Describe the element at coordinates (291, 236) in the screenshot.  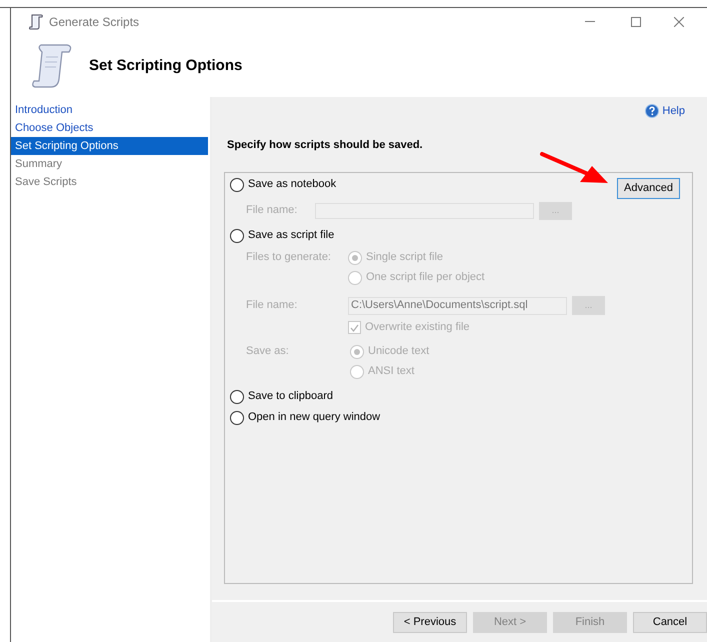
I see `option-label: Save as script file` at that location.